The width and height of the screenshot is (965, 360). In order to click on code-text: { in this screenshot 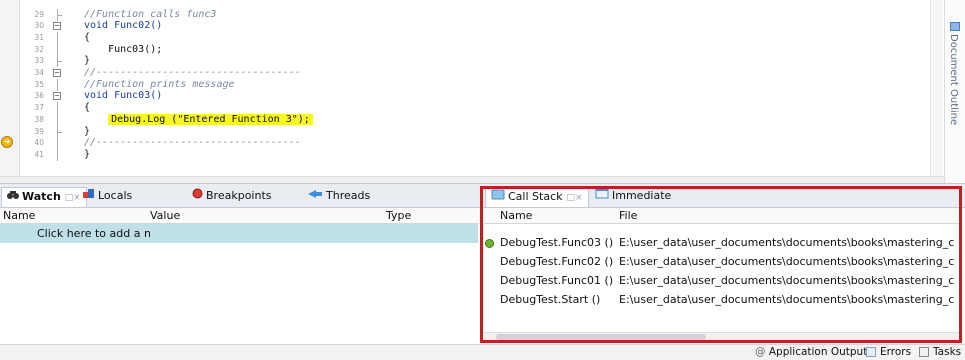, I will do `click(87, 108)`.